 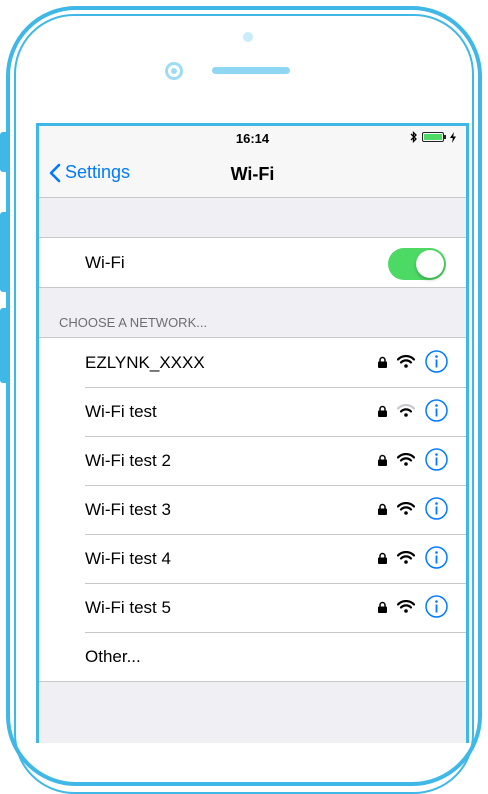 I want to click on status-right, so click(x=433, y=137).